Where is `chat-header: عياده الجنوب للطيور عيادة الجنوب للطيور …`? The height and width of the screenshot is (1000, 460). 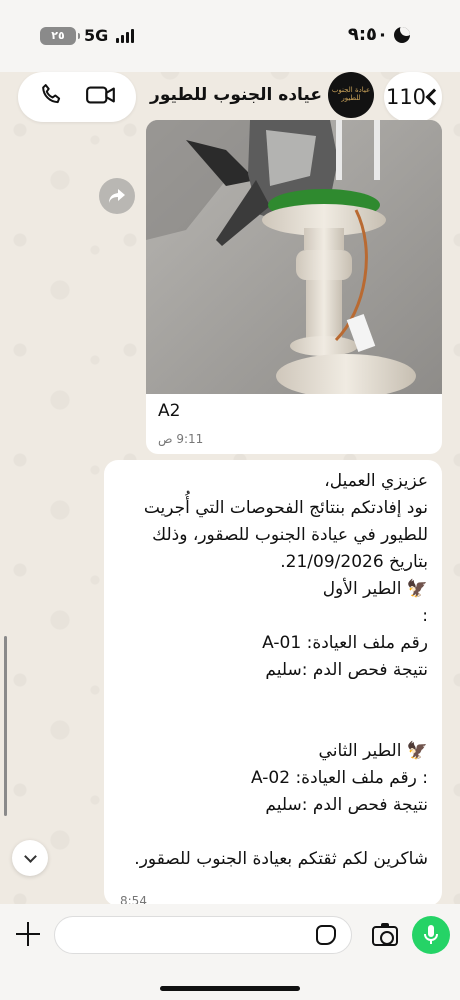 chat-header: عياده الجنوب للطيور عيادة الجنوب للطيور … is located at coordinates (230, 98).